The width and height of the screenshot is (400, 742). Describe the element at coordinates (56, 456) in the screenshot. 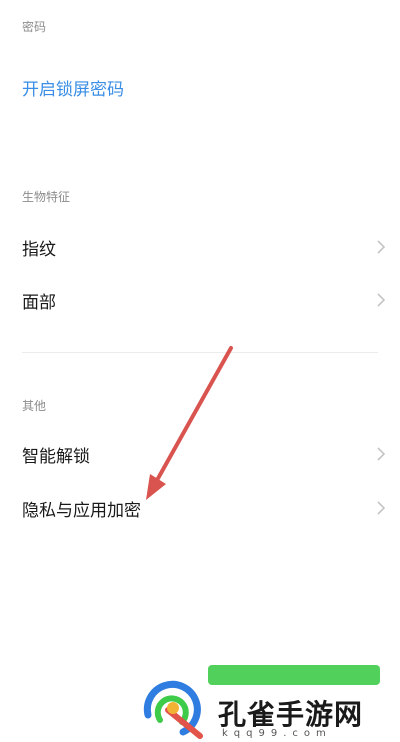

I see `row-label-smart-unlock: 智能解锁` at that location.